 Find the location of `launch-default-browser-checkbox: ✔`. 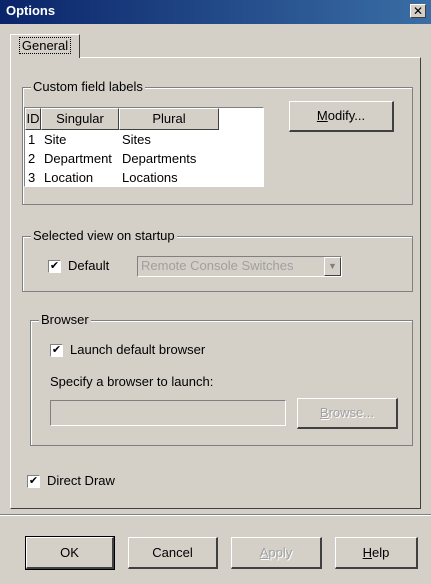

launch-default-browser-checkbox: ✔ is located at coordinates (56, 350).